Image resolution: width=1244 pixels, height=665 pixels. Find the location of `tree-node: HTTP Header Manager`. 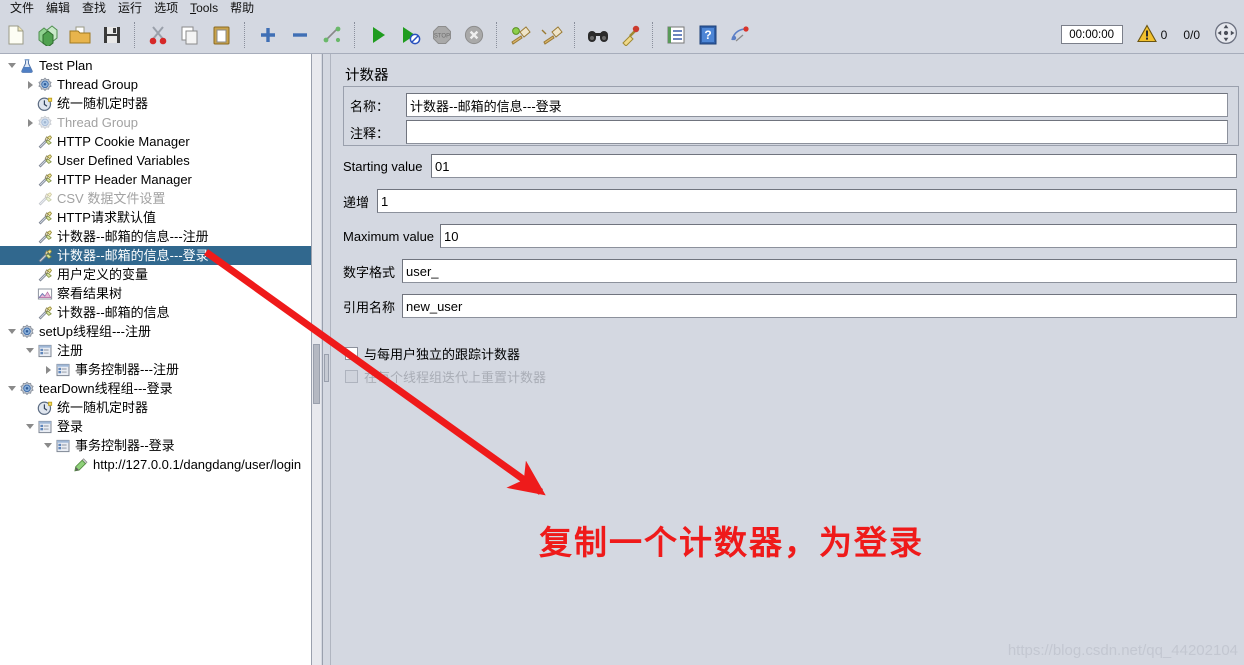

tree-node: HTTP Header Manager is located at coordinates (155, 179).